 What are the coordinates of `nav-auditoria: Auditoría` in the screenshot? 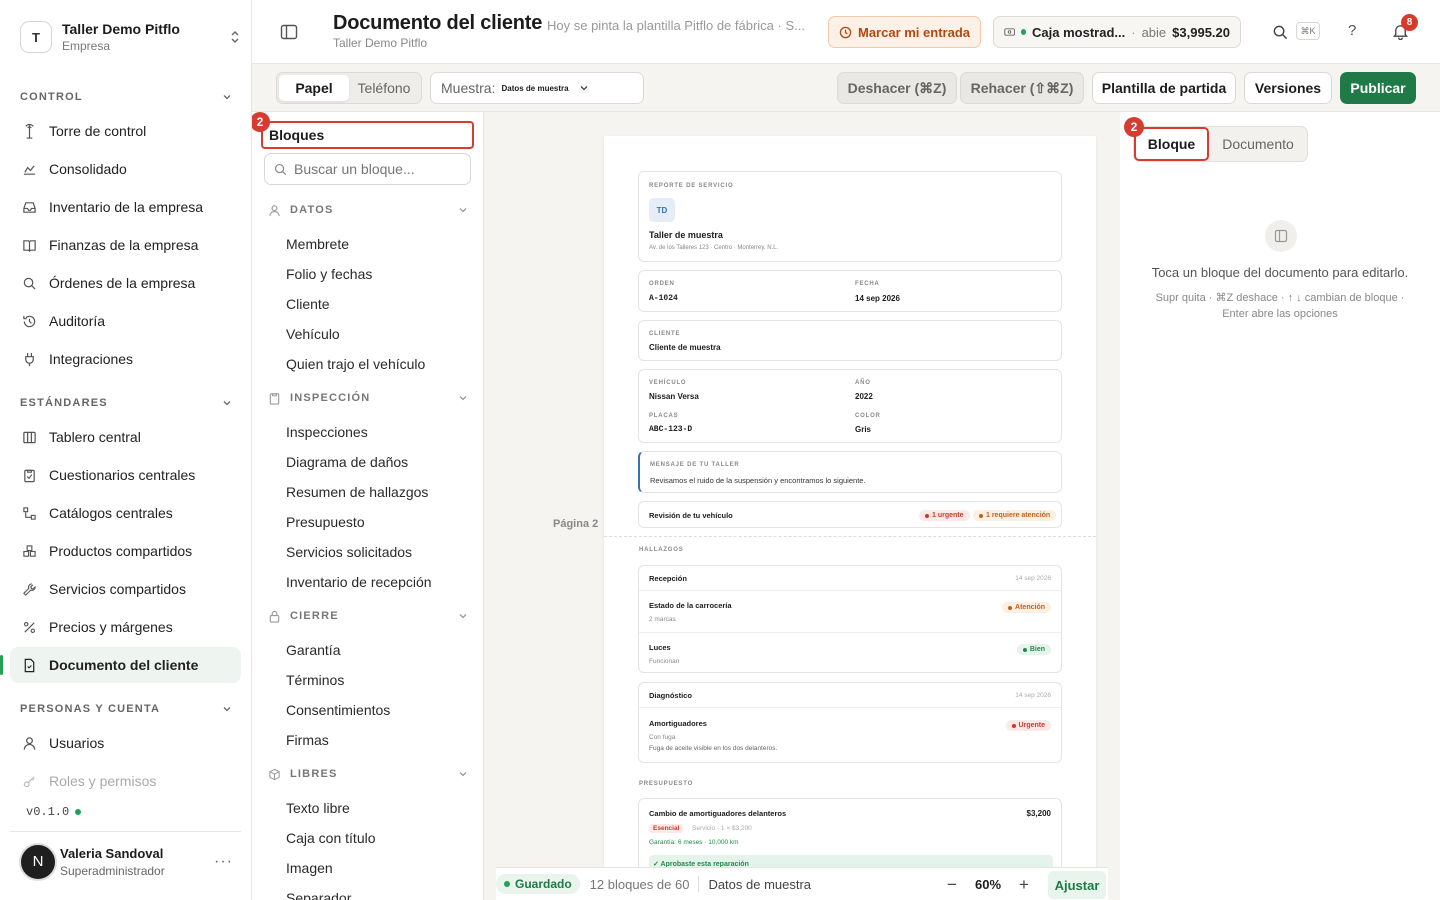 It's located at (125, 321).